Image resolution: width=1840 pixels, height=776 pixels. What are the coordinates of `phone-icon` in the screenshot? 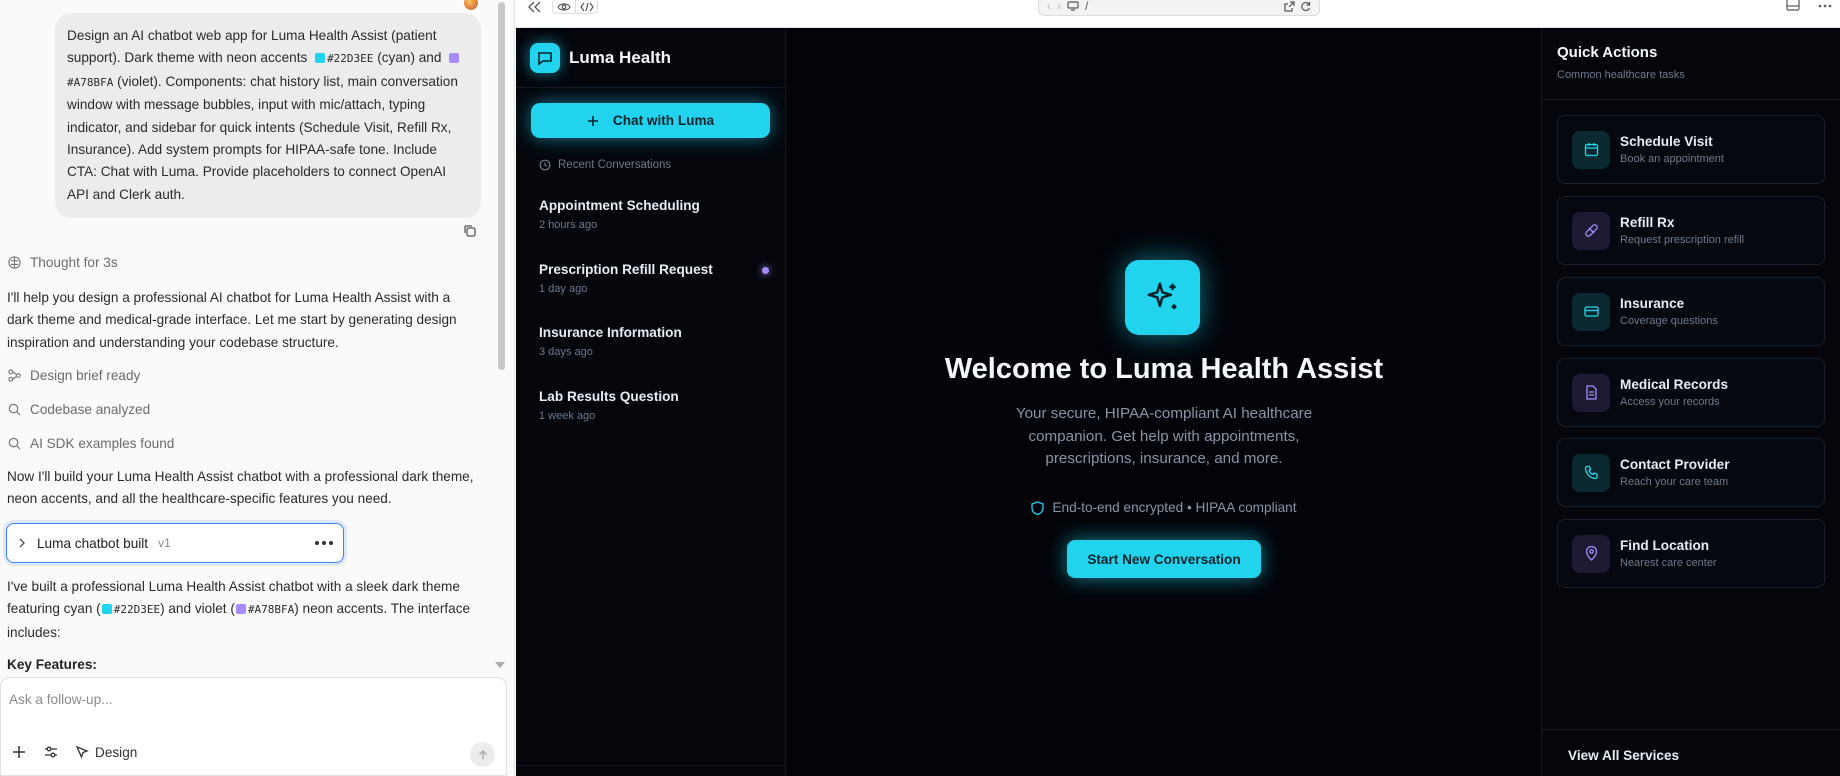 It's located at (1591, 472).